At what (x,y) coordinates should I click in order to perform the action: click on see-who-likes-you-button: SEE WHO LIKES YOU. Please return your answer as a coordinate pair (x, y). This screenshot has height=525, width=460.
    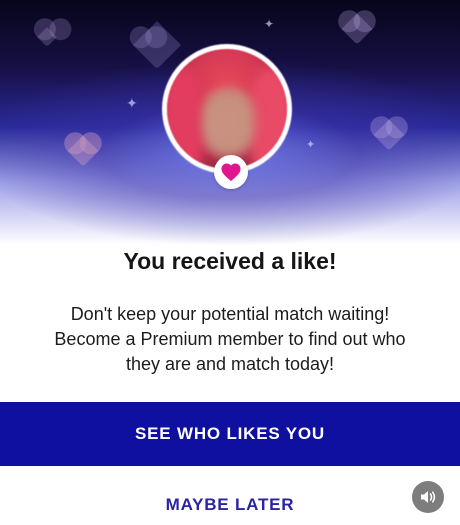
    Looking at the image, I should click on (230, 434).